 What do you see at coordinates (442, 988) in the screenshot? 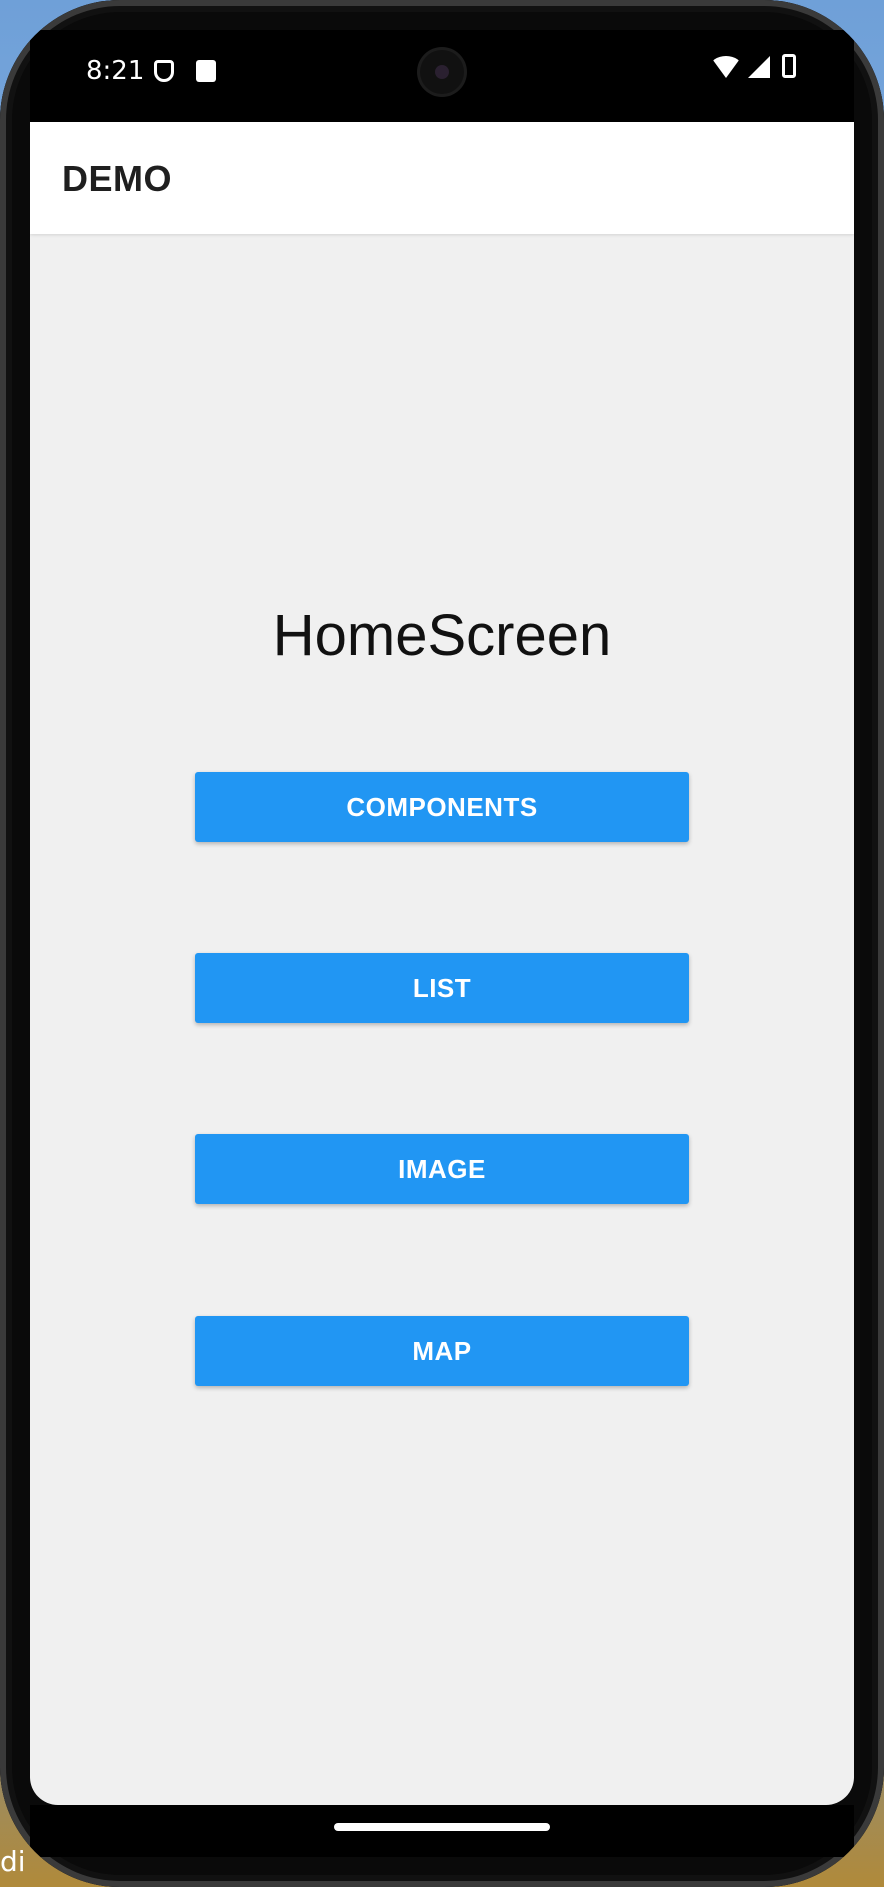
I see `list-button: LIST` at bounding box center [442, 988].